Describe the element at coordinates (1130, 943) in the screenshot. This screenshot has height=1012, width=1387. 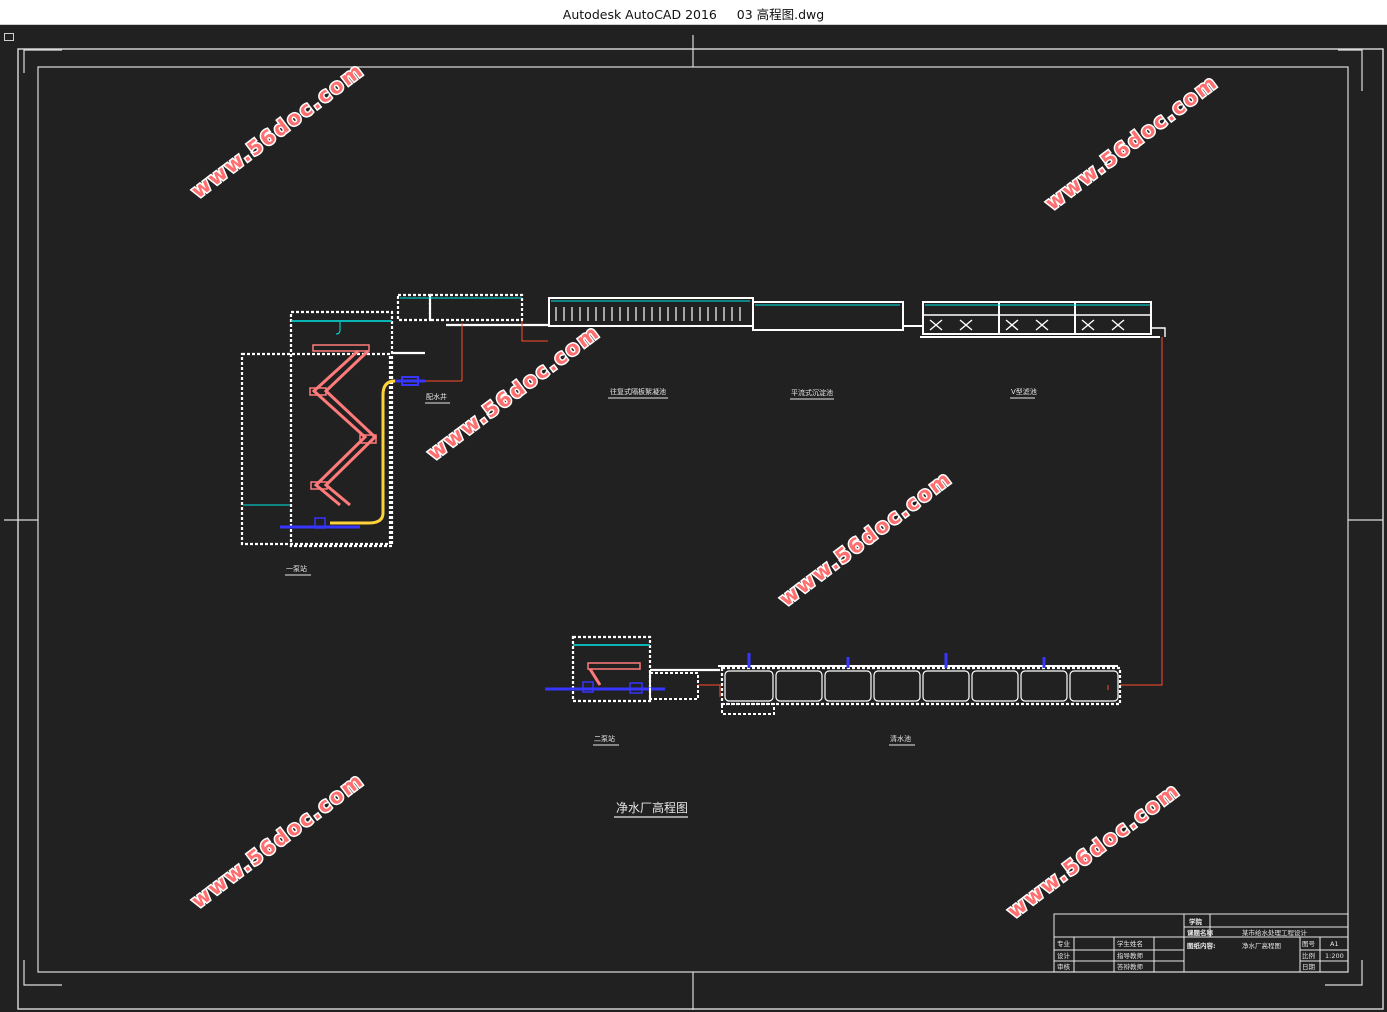
I see `tb-mid-0: 学生姓名` at that location.